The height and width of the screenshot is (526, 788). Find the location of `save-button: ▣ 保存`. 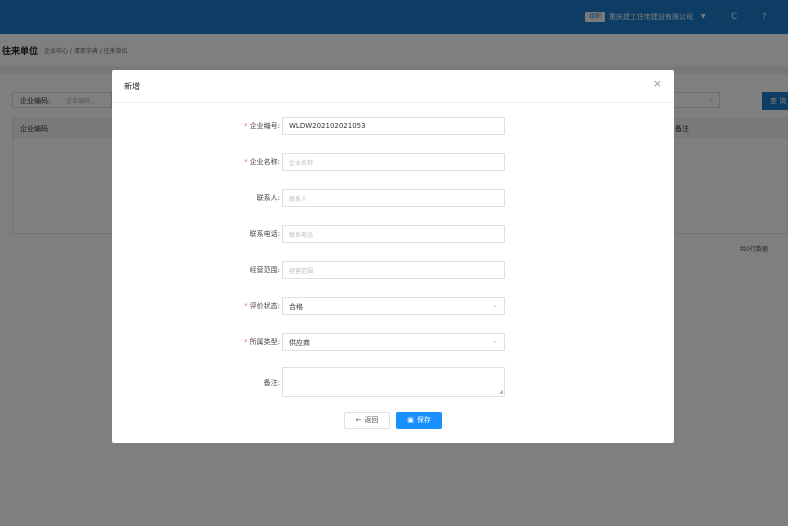

save-button: ▣ 保存 is located at coordinates (419, 420).